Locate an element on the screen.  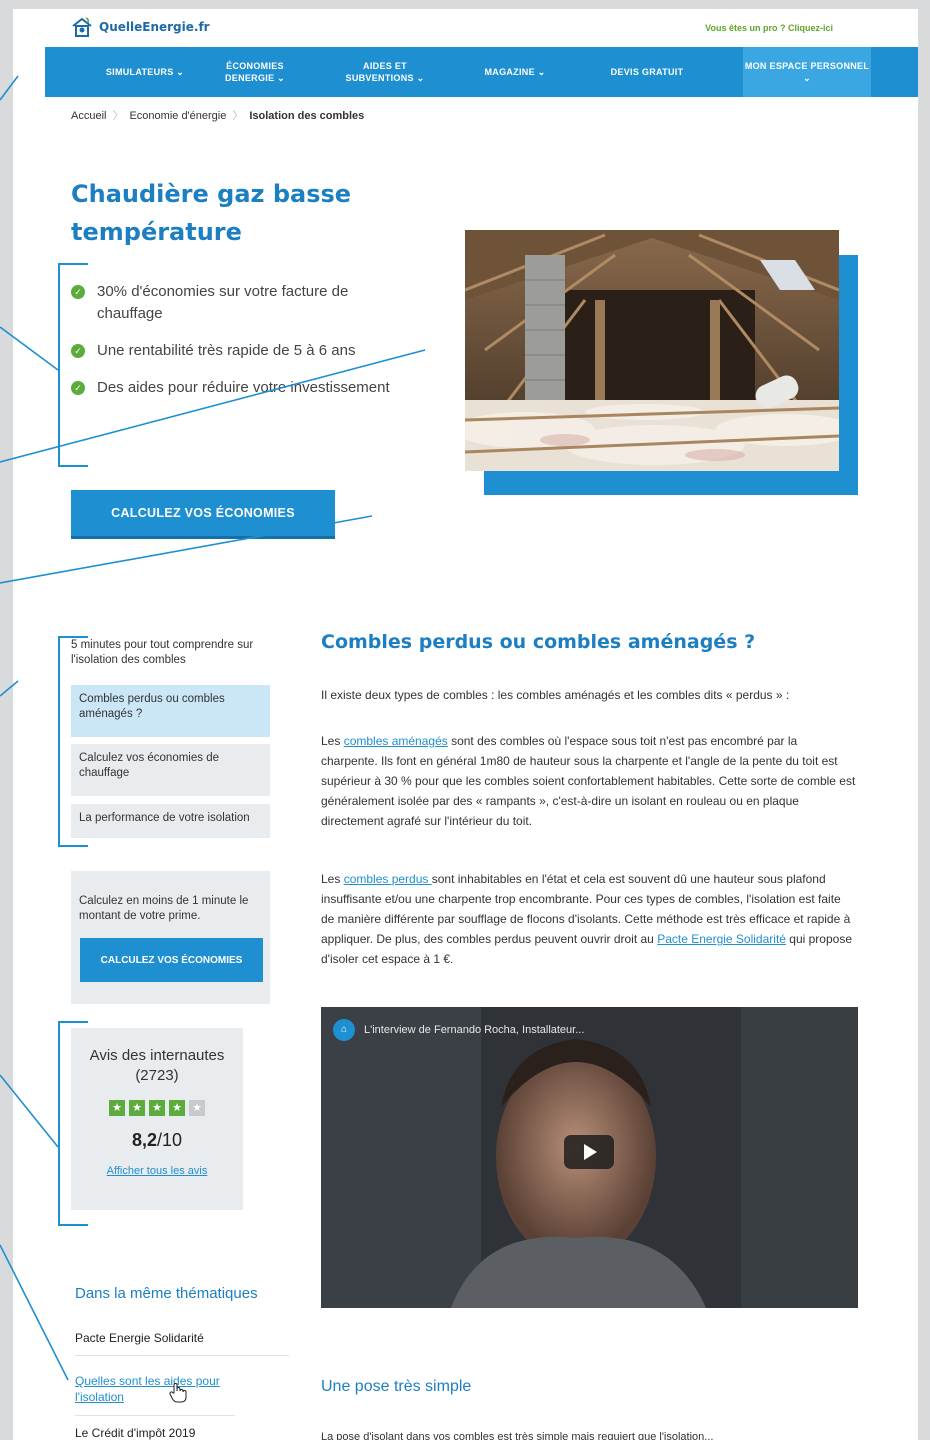
nav-simulateurs: SIMULATEURS ⌄ is located at coordinates (145, 72).